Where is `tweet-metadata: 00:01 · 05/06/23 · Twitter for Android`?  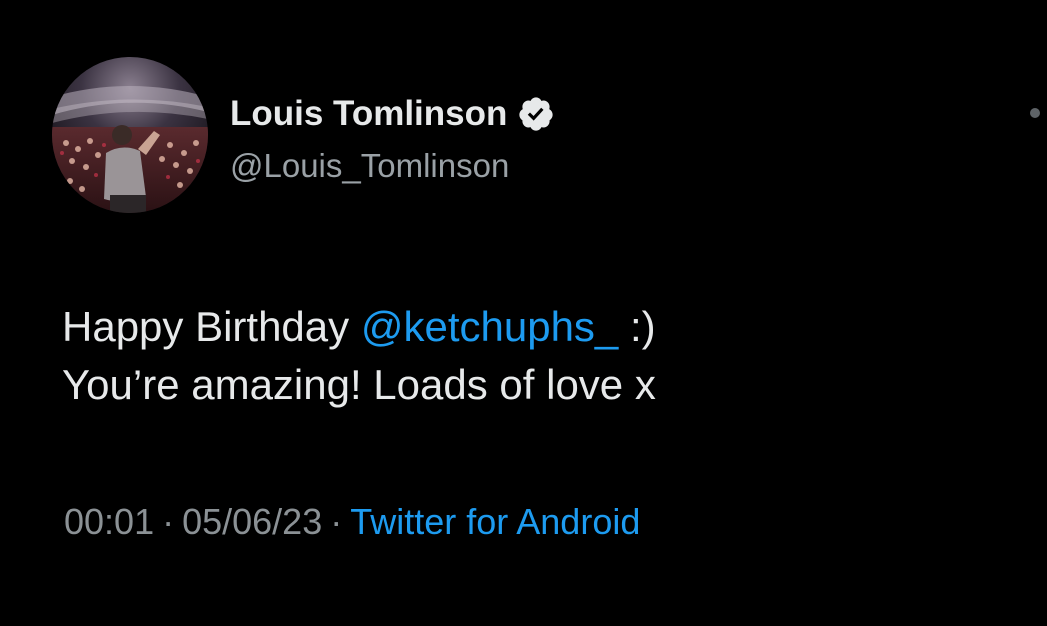
tweet-metadata: 00:01 · 05/06/23 · Twitter for Android is located at coordinates (352, 522).